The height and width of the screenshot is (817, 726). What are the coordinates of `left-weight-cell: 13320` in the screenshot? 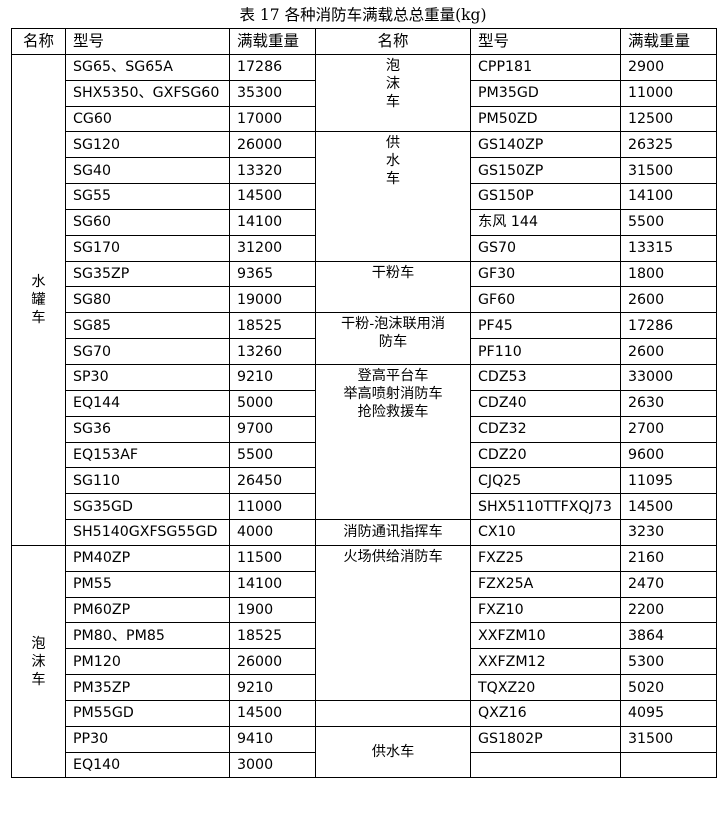 It's located at (272, 171).